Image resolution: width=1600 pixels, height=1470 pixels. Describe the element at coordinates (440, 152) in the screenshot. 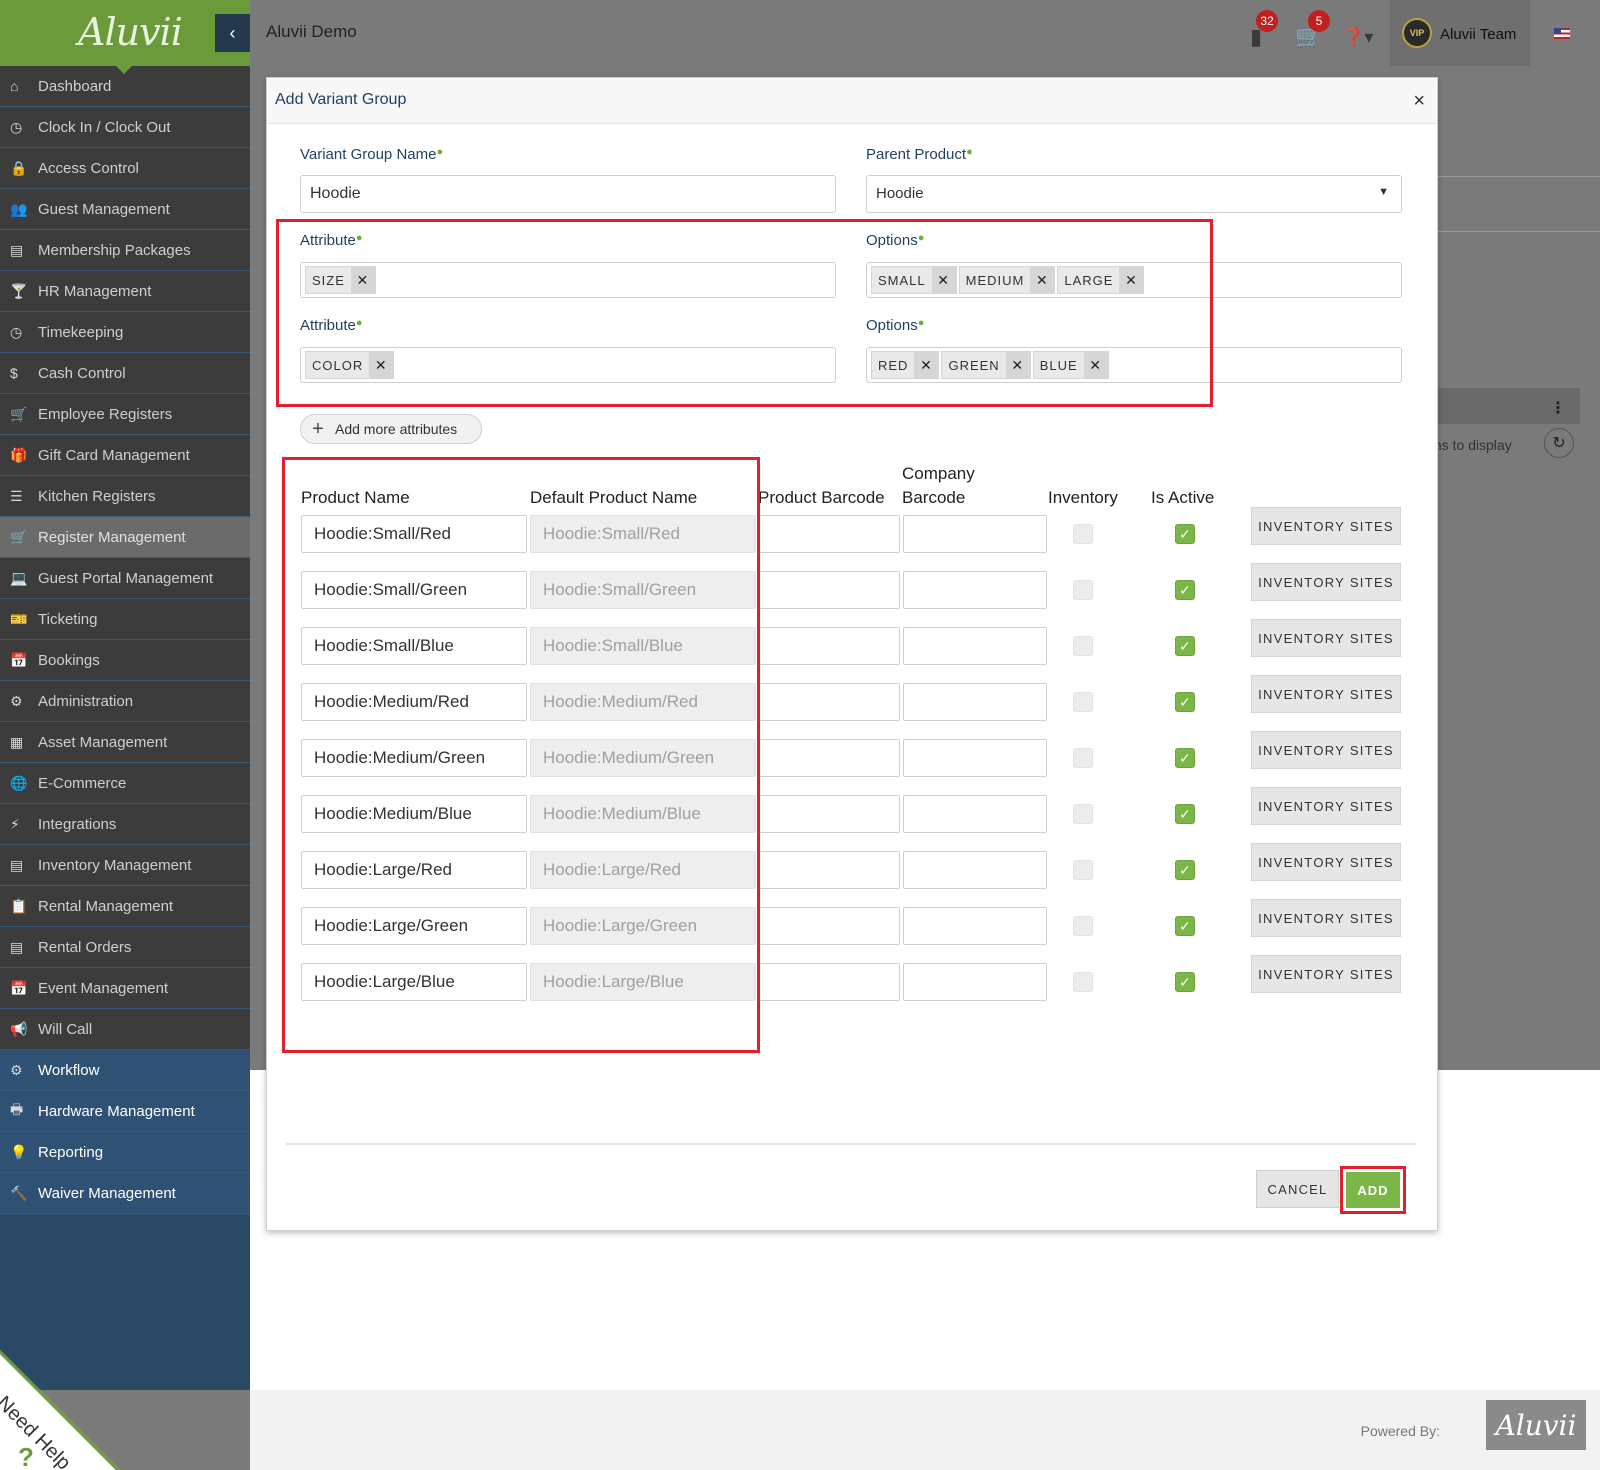

I see `required-marker: ●` at that location.